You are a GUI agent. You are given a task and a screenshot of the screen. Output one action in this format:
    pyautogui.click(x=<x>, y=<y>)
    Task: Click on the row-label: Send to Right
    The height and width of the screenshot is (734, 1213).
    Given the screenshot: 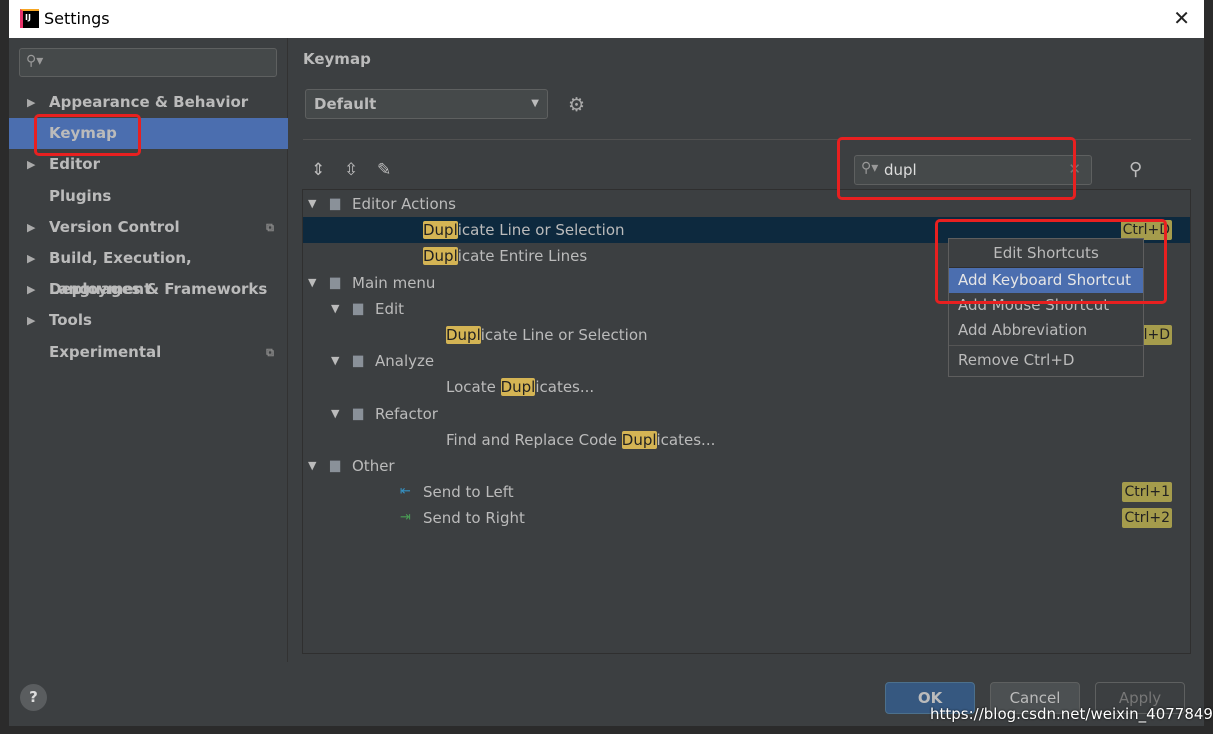 What is the action you would take?
    pyautogui.click(x=474, y=518)
    